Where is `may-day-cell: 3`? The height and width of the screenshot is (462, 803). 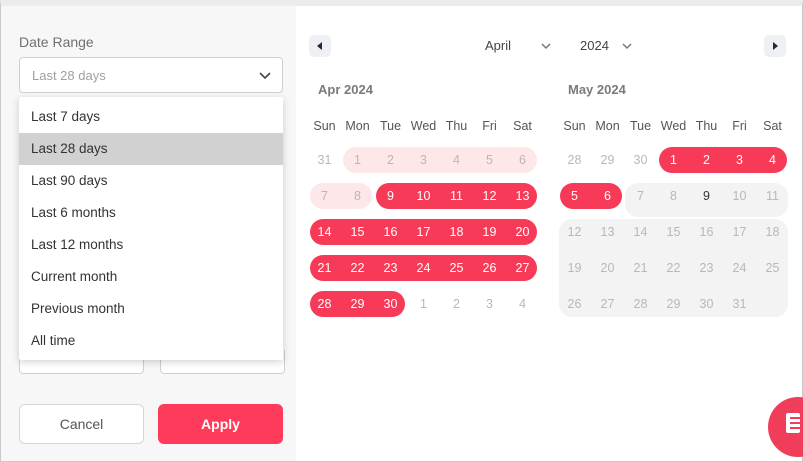
may-day-cell: 3 is located at coordinates (739, 160).